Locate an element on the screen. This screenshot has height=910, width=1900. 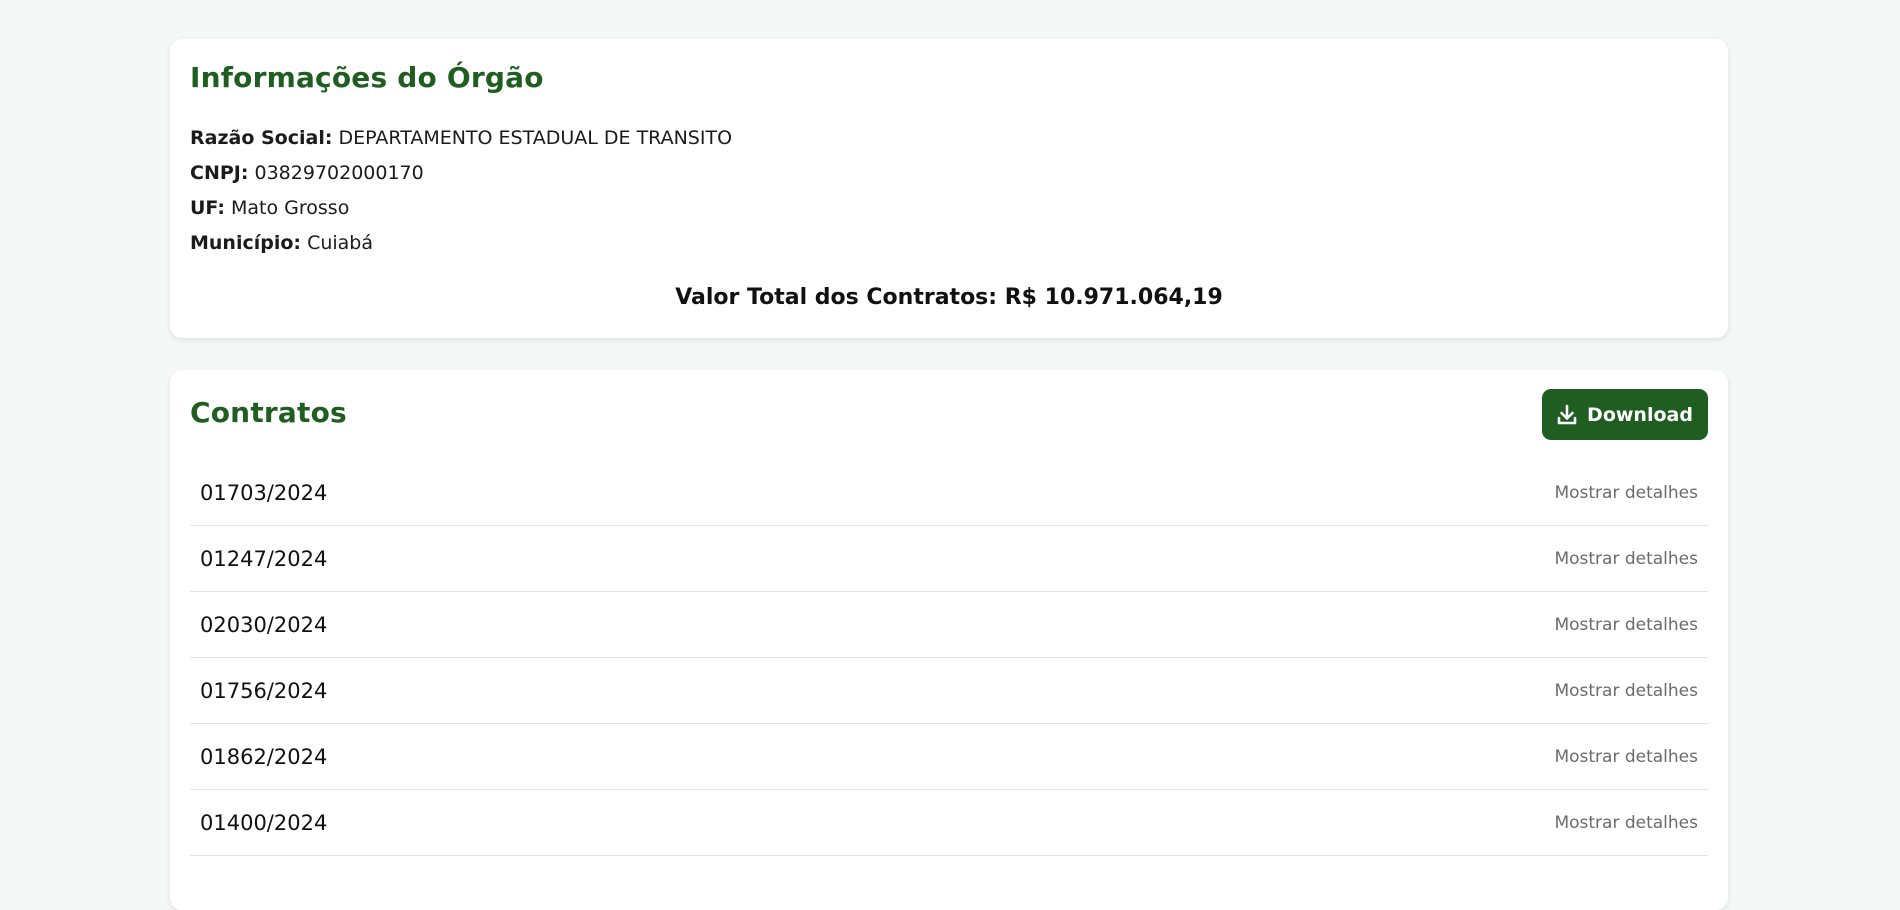
field-label: UF: is located at coordinates (207, 208).